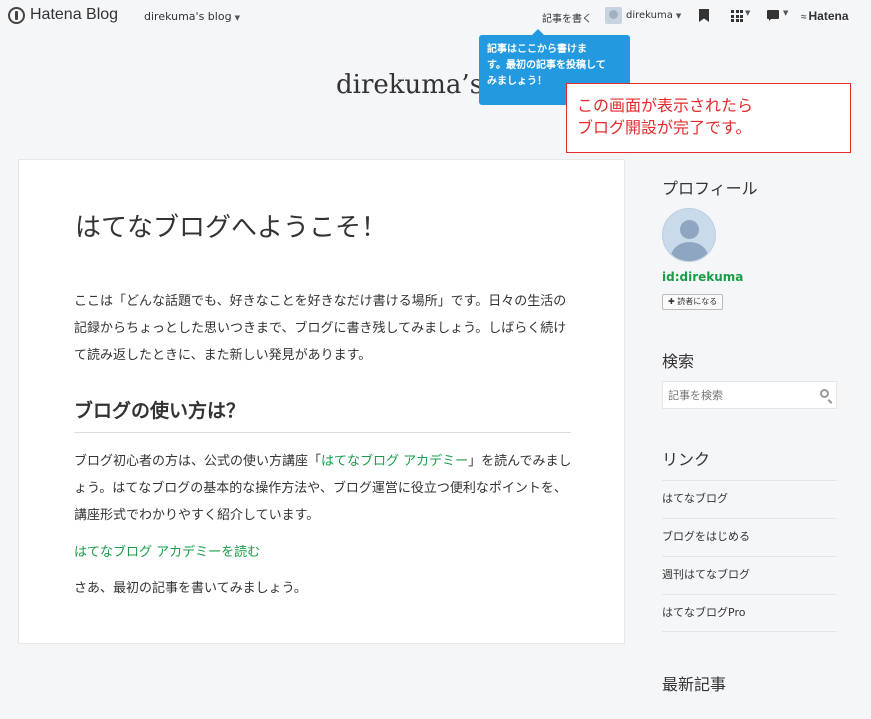 The width and height of the screenshot is (871, 719). I want to click on search-box, so click(749, 395).